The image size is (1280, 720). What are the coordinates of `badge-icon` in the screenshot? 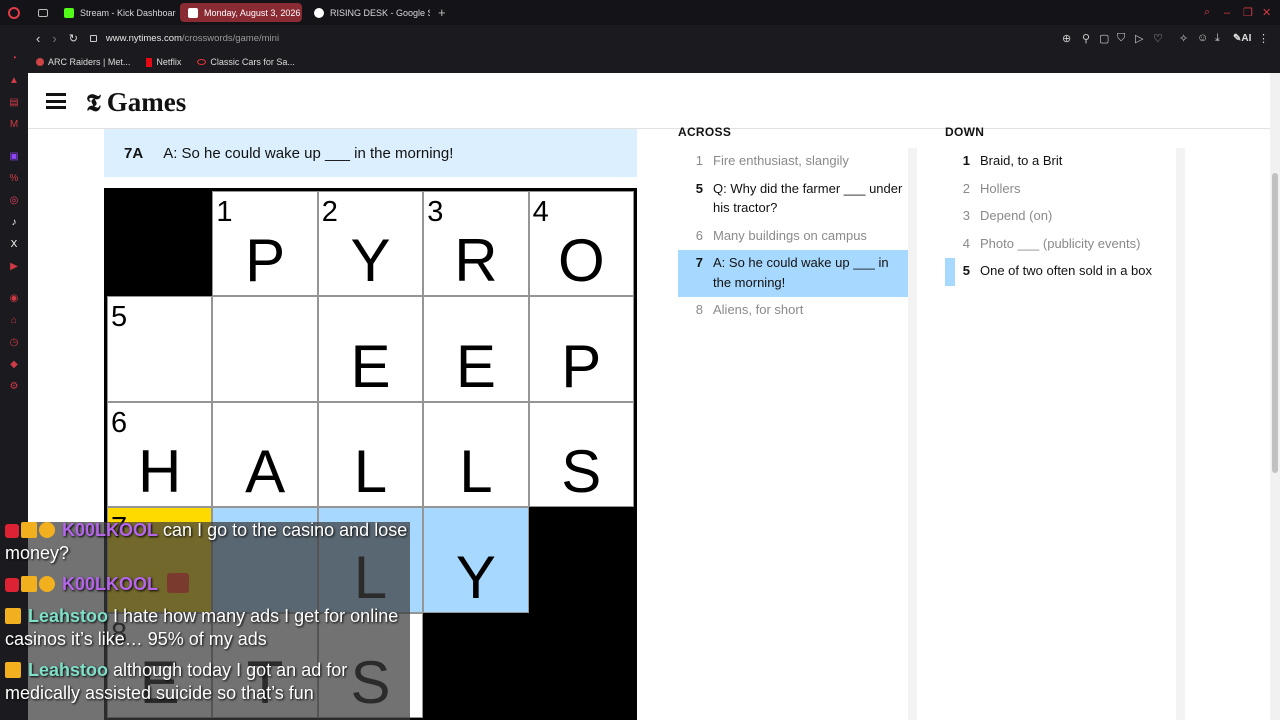 It's located at (12, 585).